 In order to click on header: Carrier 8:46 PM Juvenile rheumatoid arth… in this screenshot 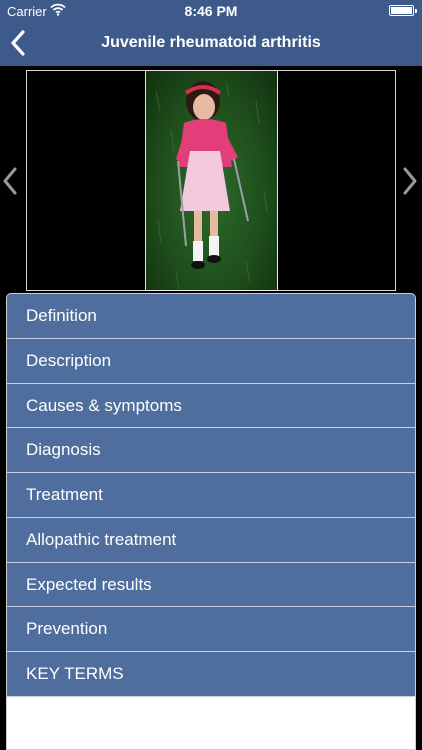, I will do `click(211, 33)`.